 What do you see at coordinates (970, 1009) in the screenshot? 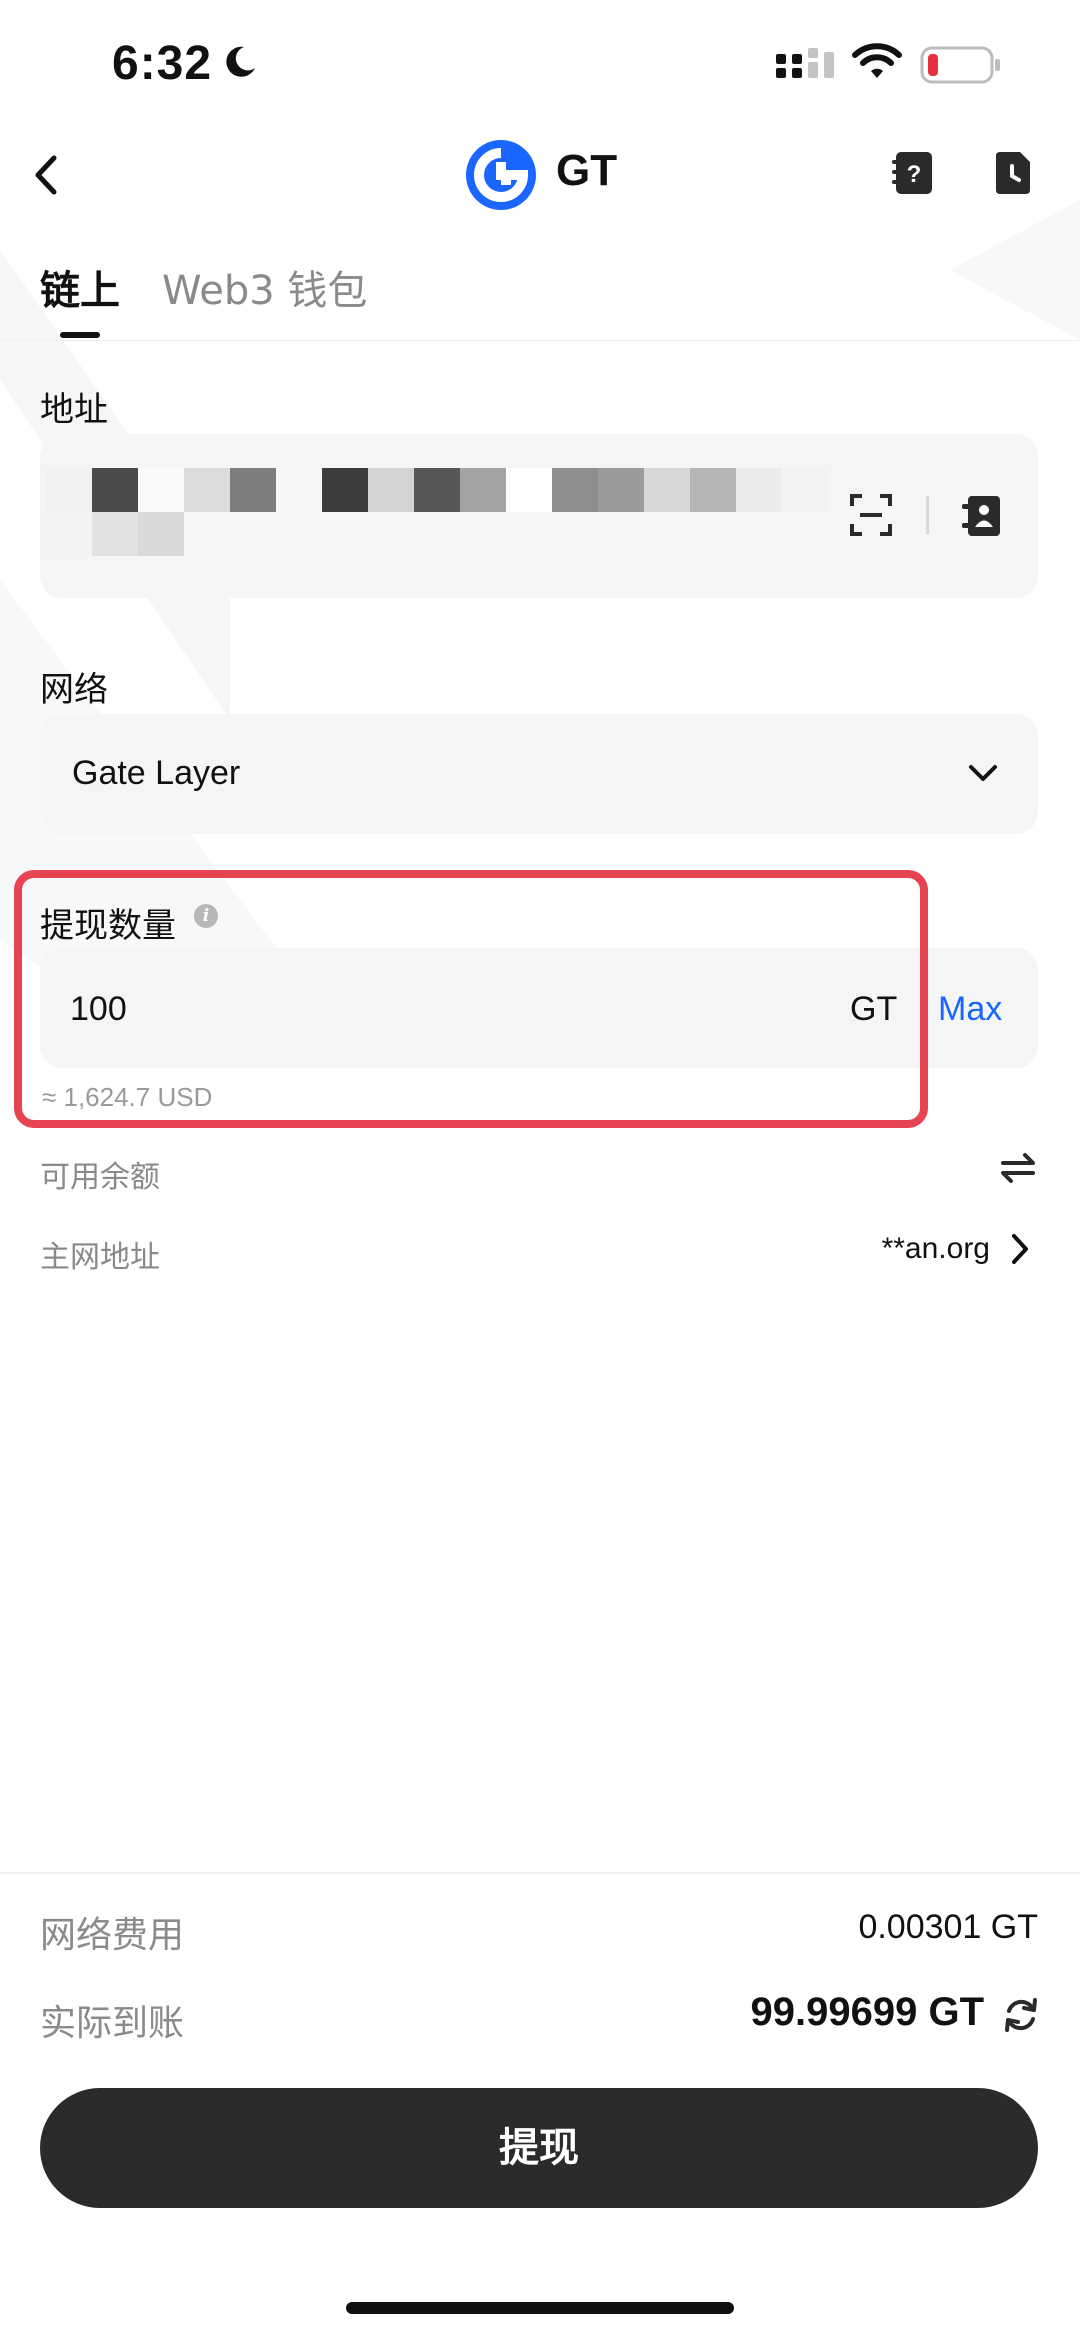
I see `max-button: Max` at bounding box center [970, 1009].